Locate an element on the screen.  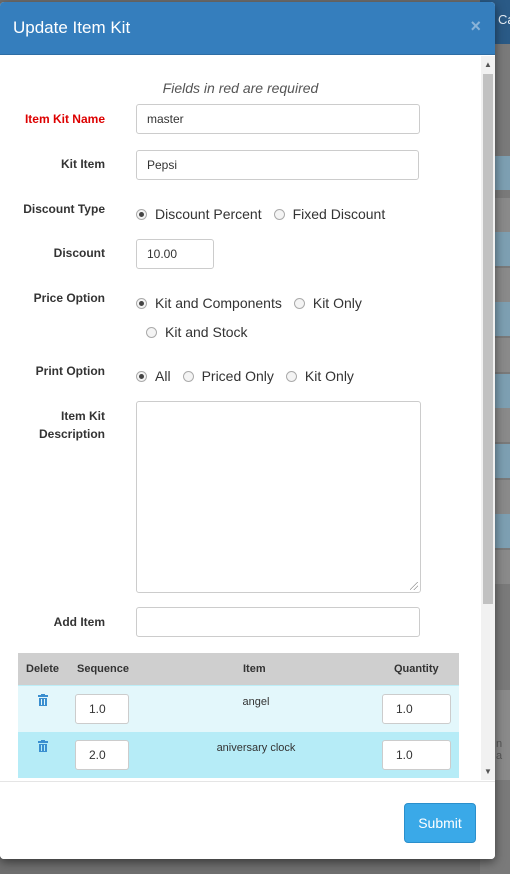
required-note: Fields in red are required is located at coordinates (240, 88).